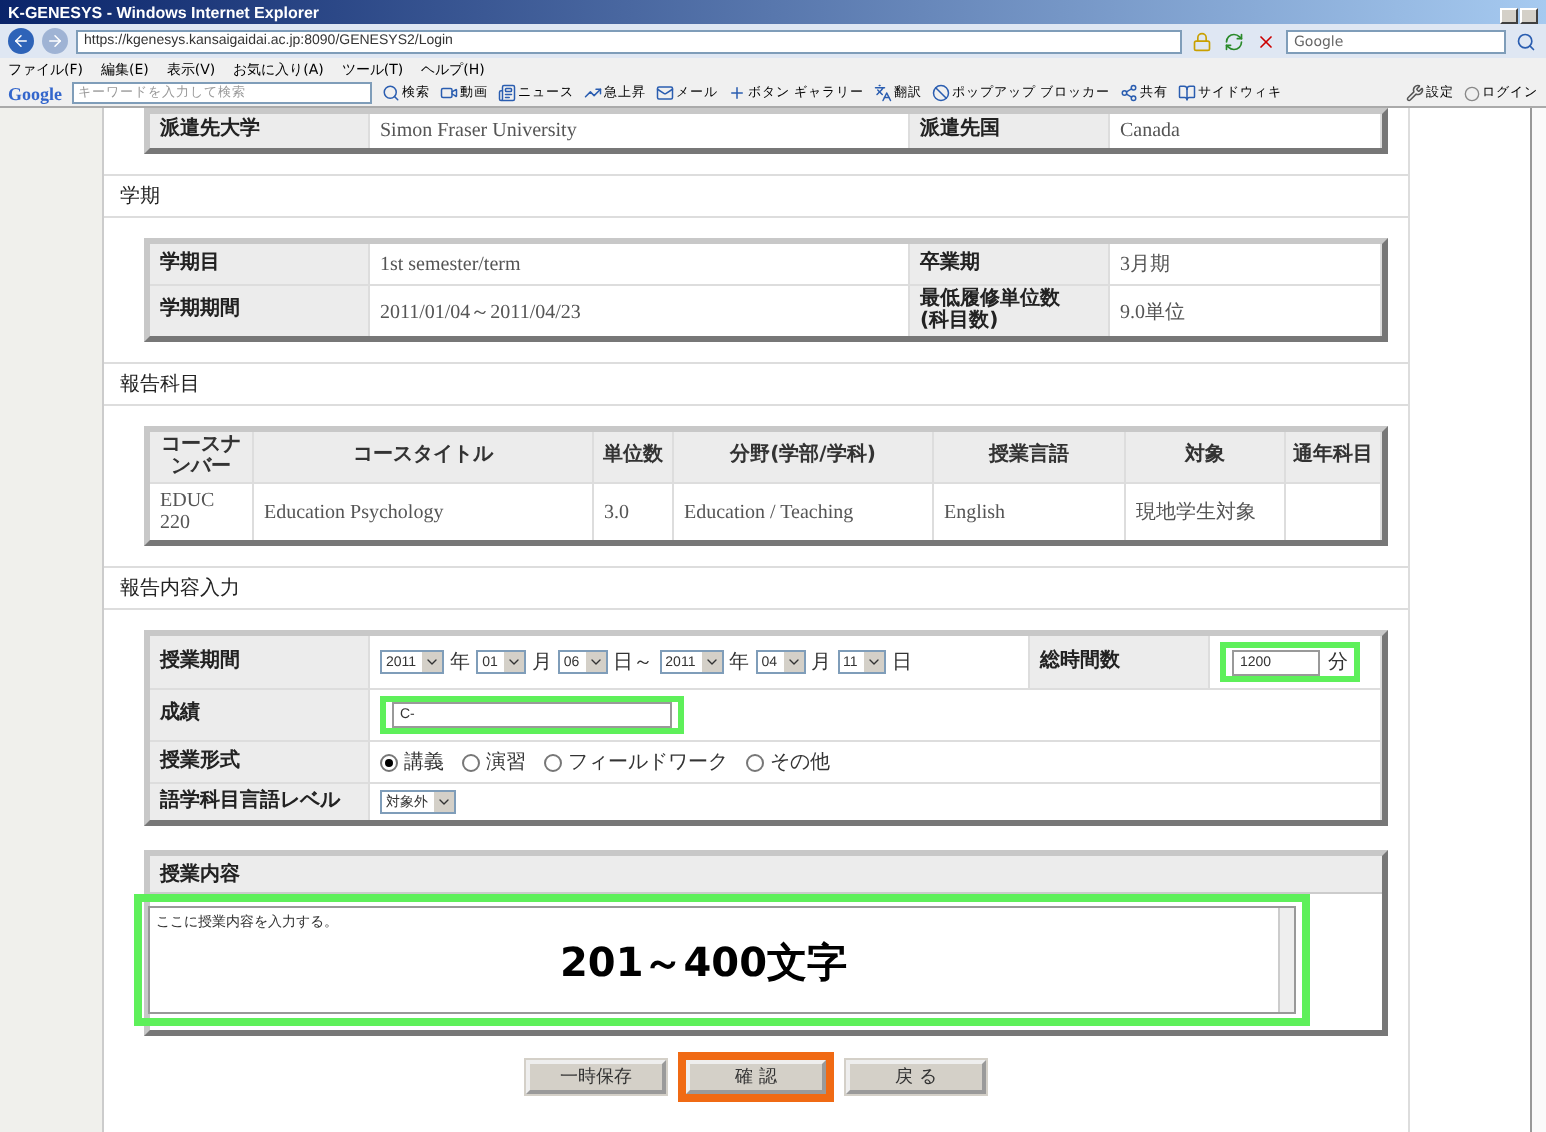 The height and width of the screenshot is (1132, 1546). I want to click on section-heading: 報告科目, so click(756, 384).